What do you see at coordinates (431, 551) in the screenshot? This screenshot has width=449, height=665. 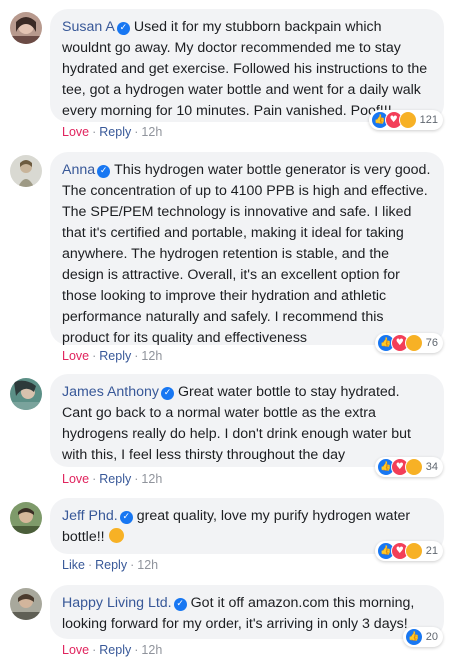 I see `reaction-count: 21` at bounding box center [431, 551].